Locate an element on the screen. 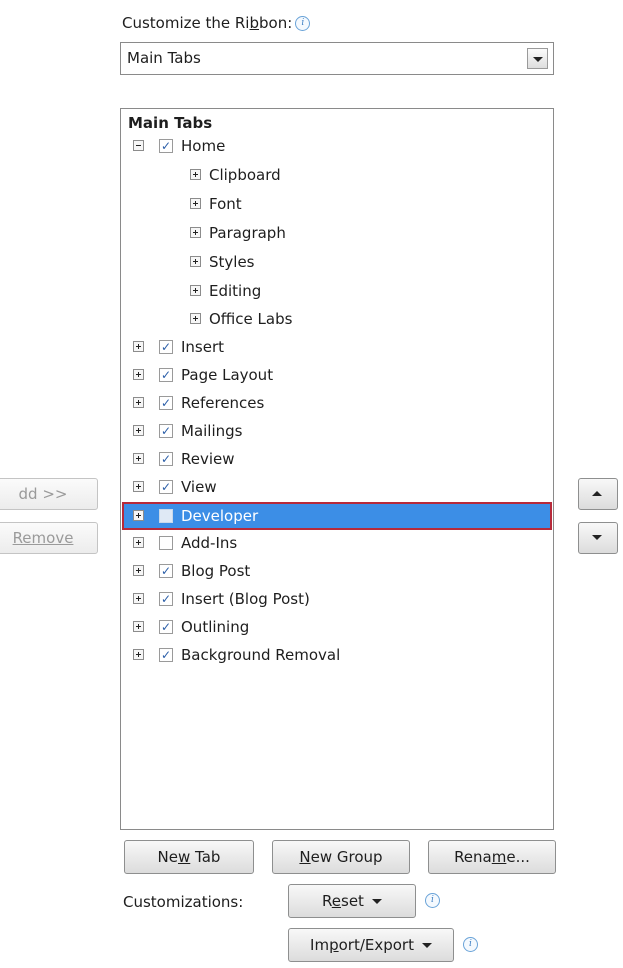 This screenshot has height=968, width=623. references-checkbox: ✓ is located at coordinates (166, 403).